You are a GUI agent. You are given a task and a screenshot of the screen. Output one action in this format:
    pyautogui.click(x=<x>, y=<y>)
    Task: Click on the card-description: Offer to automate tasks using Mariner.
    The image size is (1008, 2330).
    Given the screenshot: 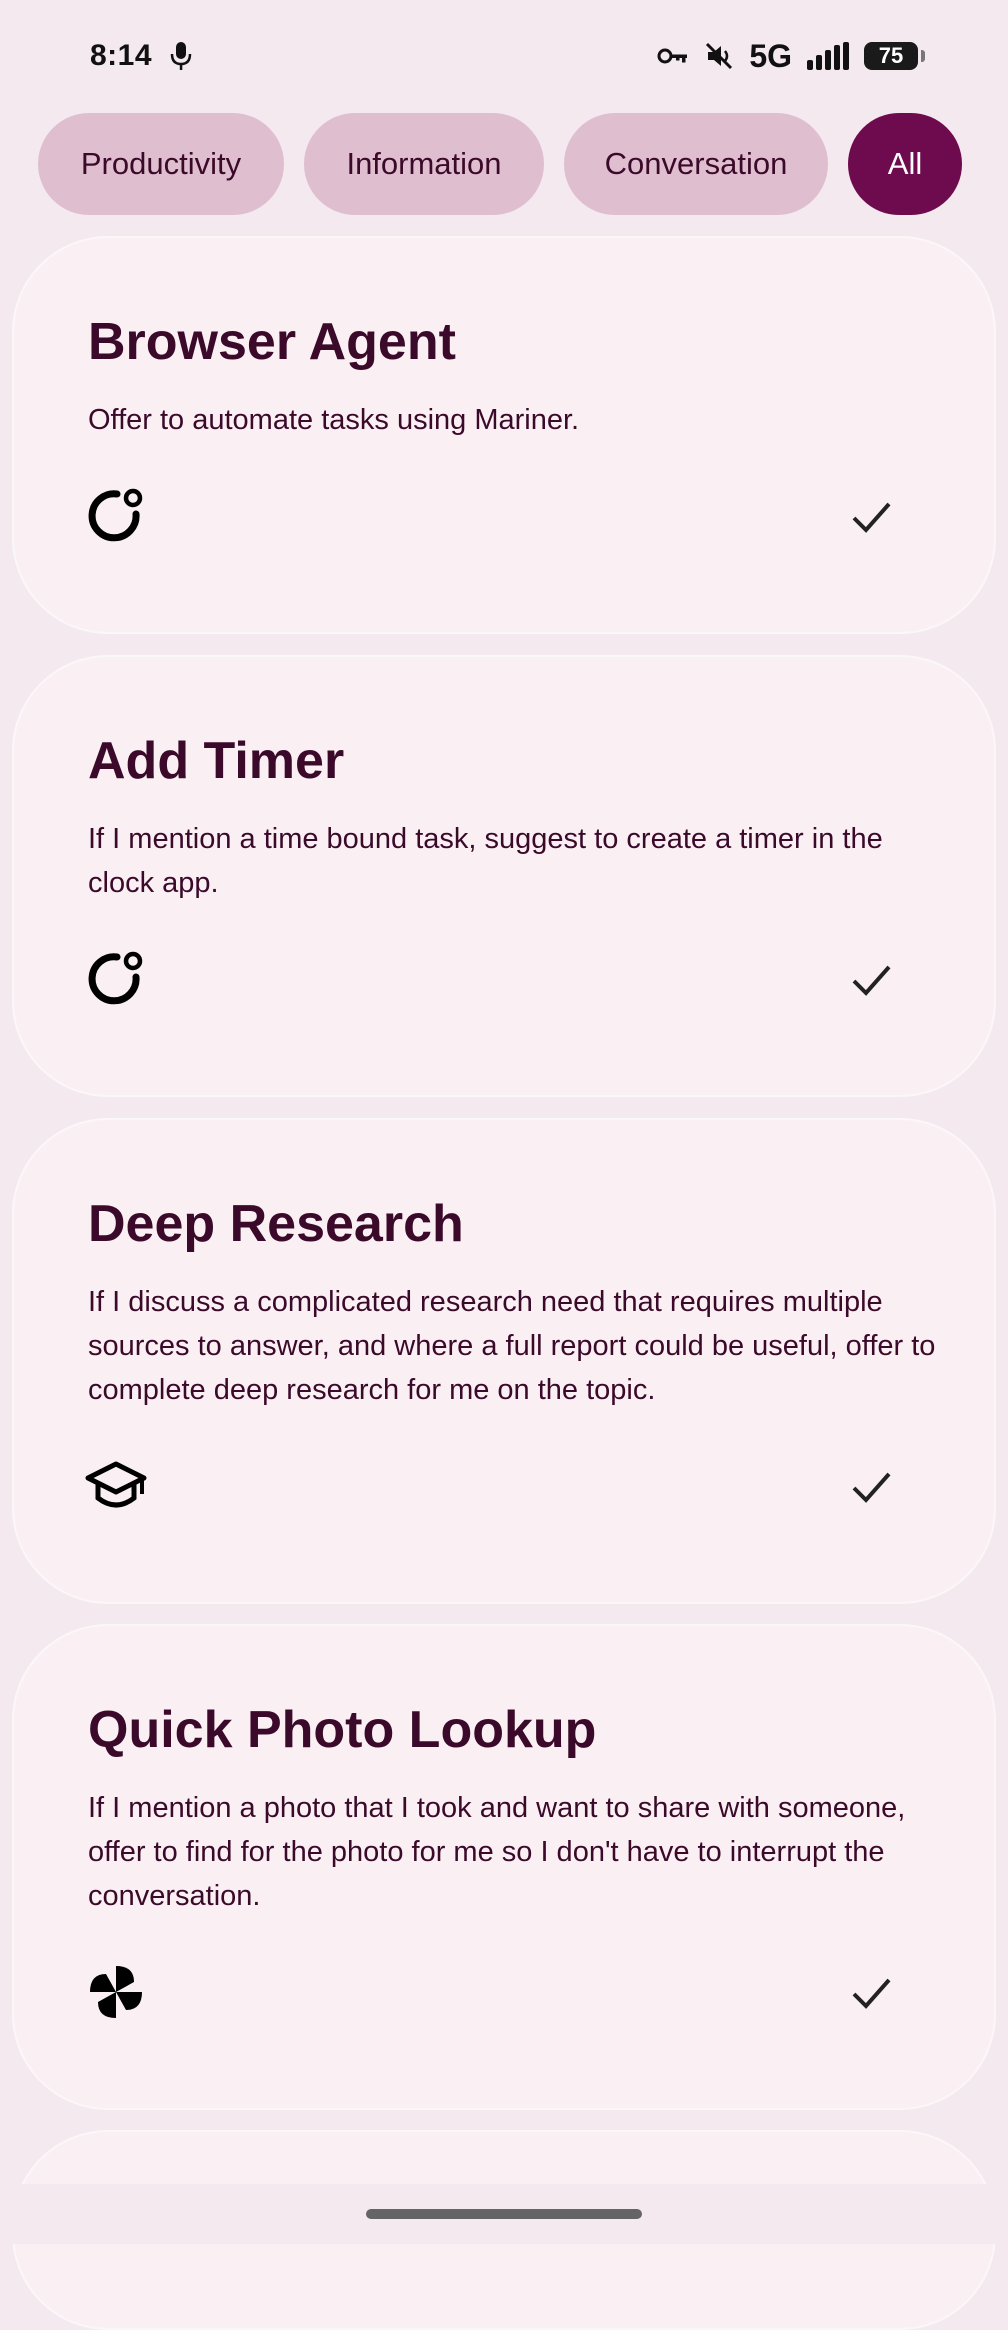 What is the action you would take?
    pyautogui.click(x=334, y=420)
    